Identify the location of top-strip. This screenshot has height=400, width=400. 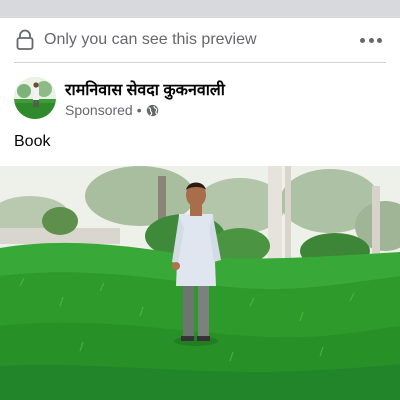
(200, 9).